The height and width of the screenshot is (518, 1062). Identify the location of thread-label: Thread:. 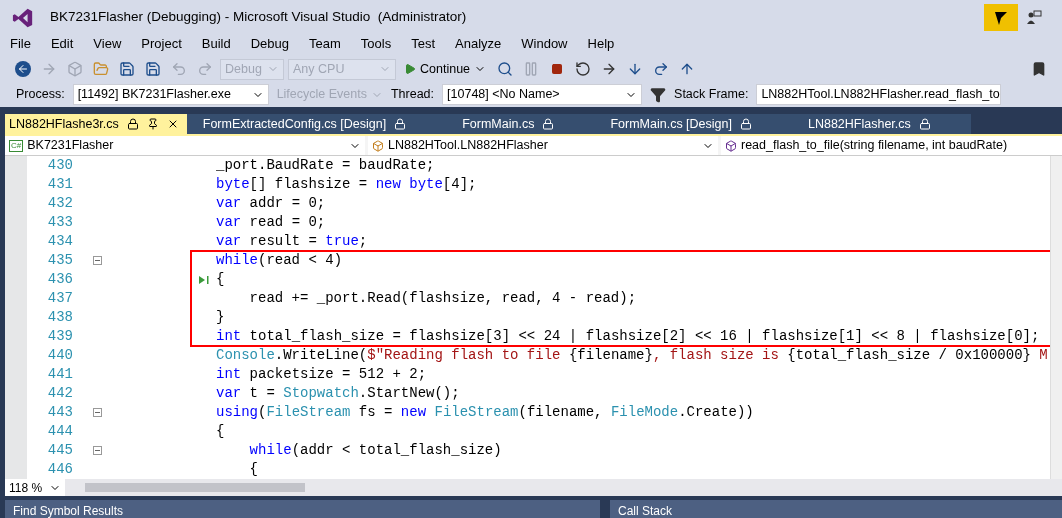
(412, 95).